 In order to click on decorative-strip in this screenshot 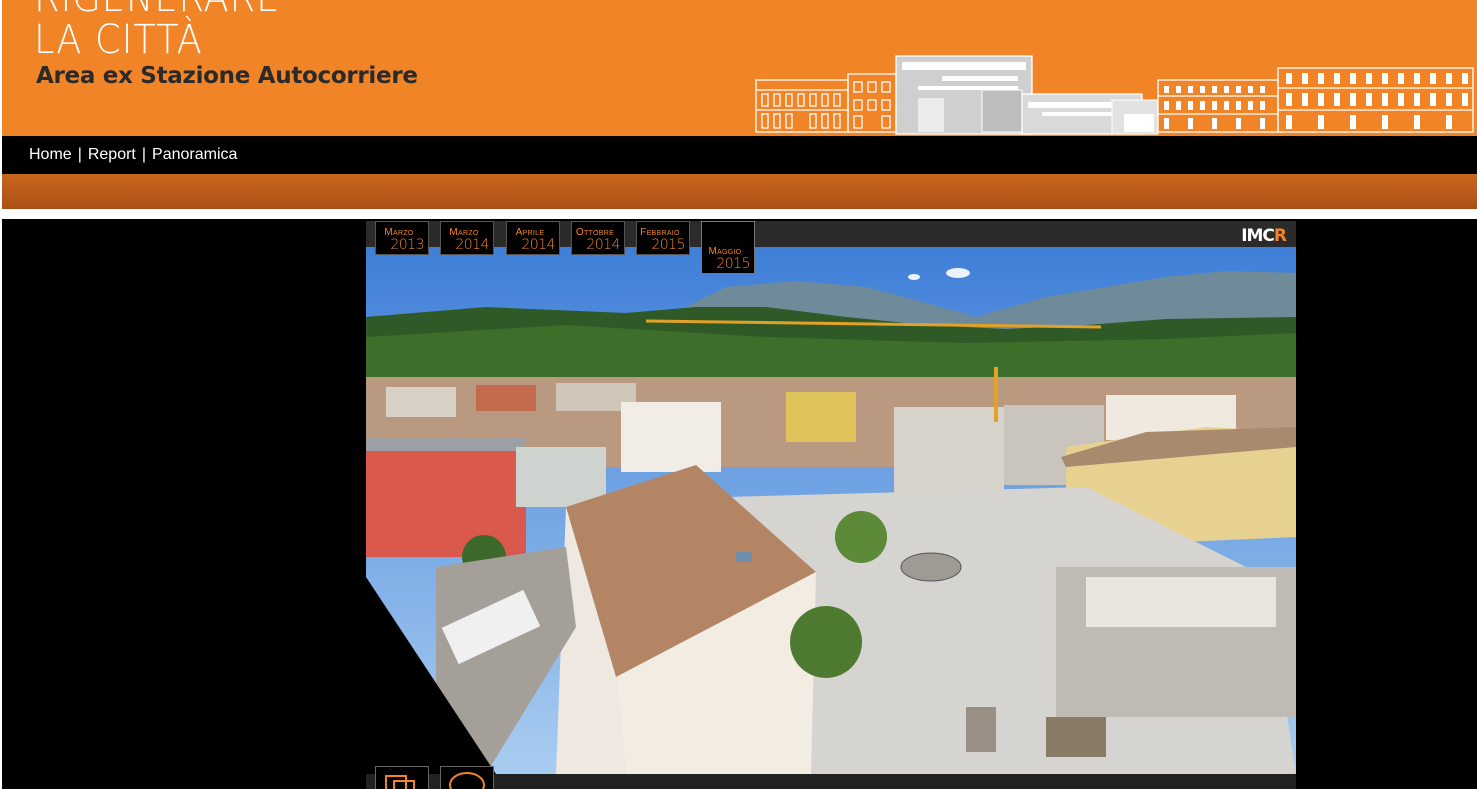, I will do `click(739, 191)`.